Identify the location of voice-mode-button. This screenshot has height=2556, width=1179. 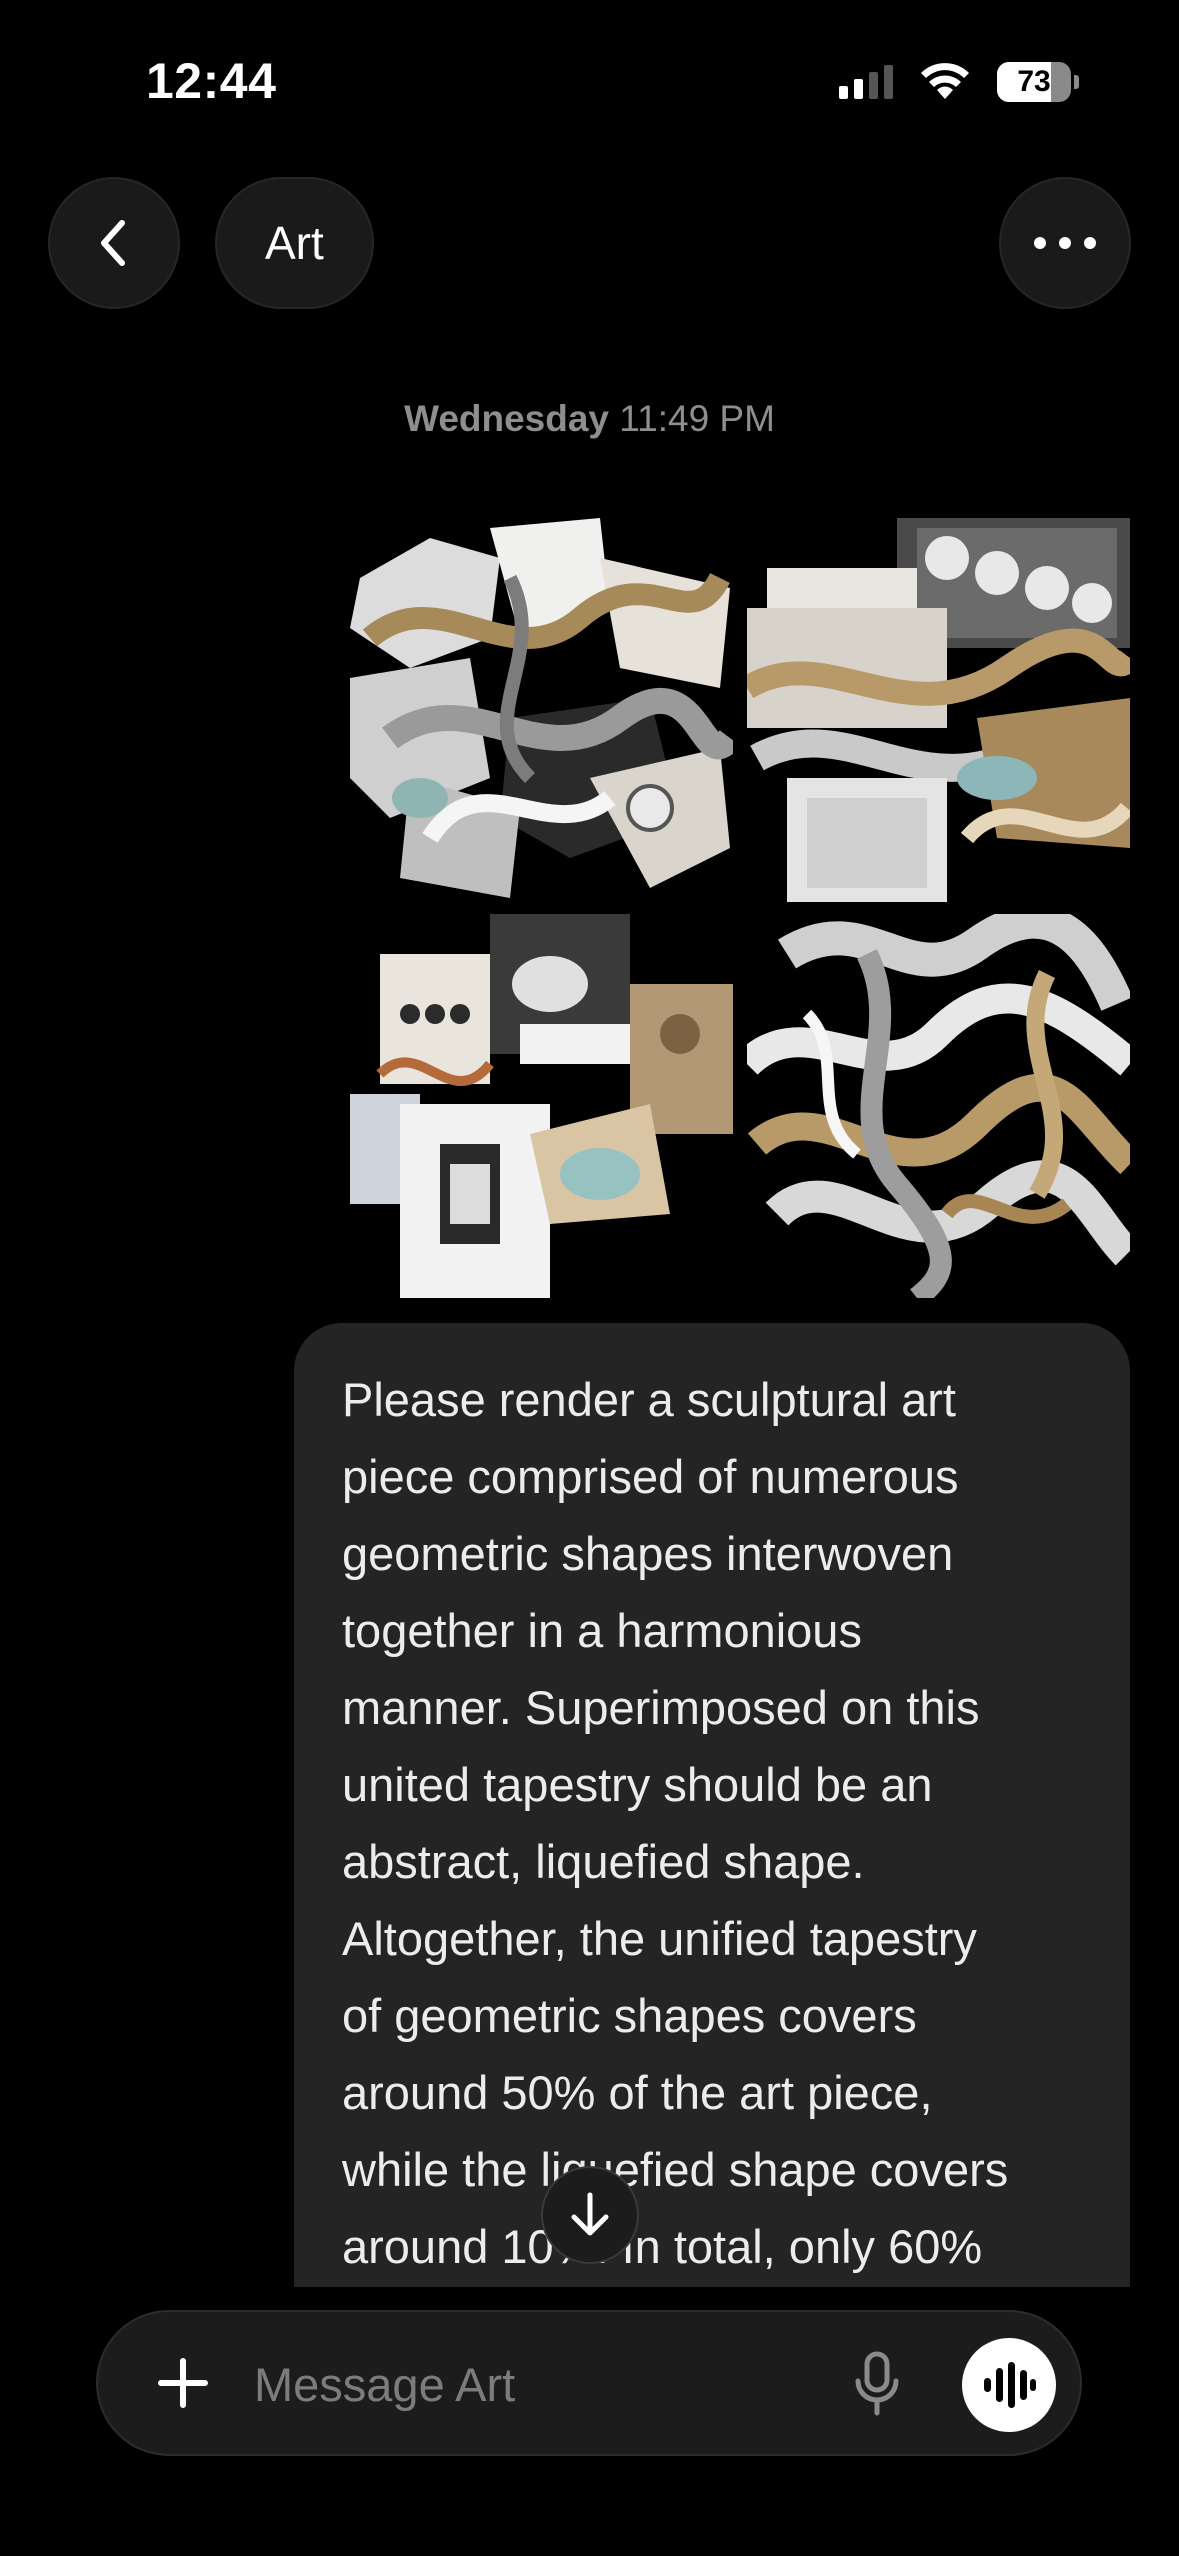
(1009, 2385).